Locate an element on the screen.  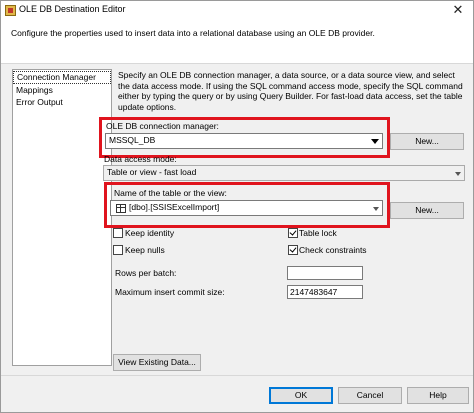
connection-manager-value: MSSQL_DB is located at coordinates (132, 140).